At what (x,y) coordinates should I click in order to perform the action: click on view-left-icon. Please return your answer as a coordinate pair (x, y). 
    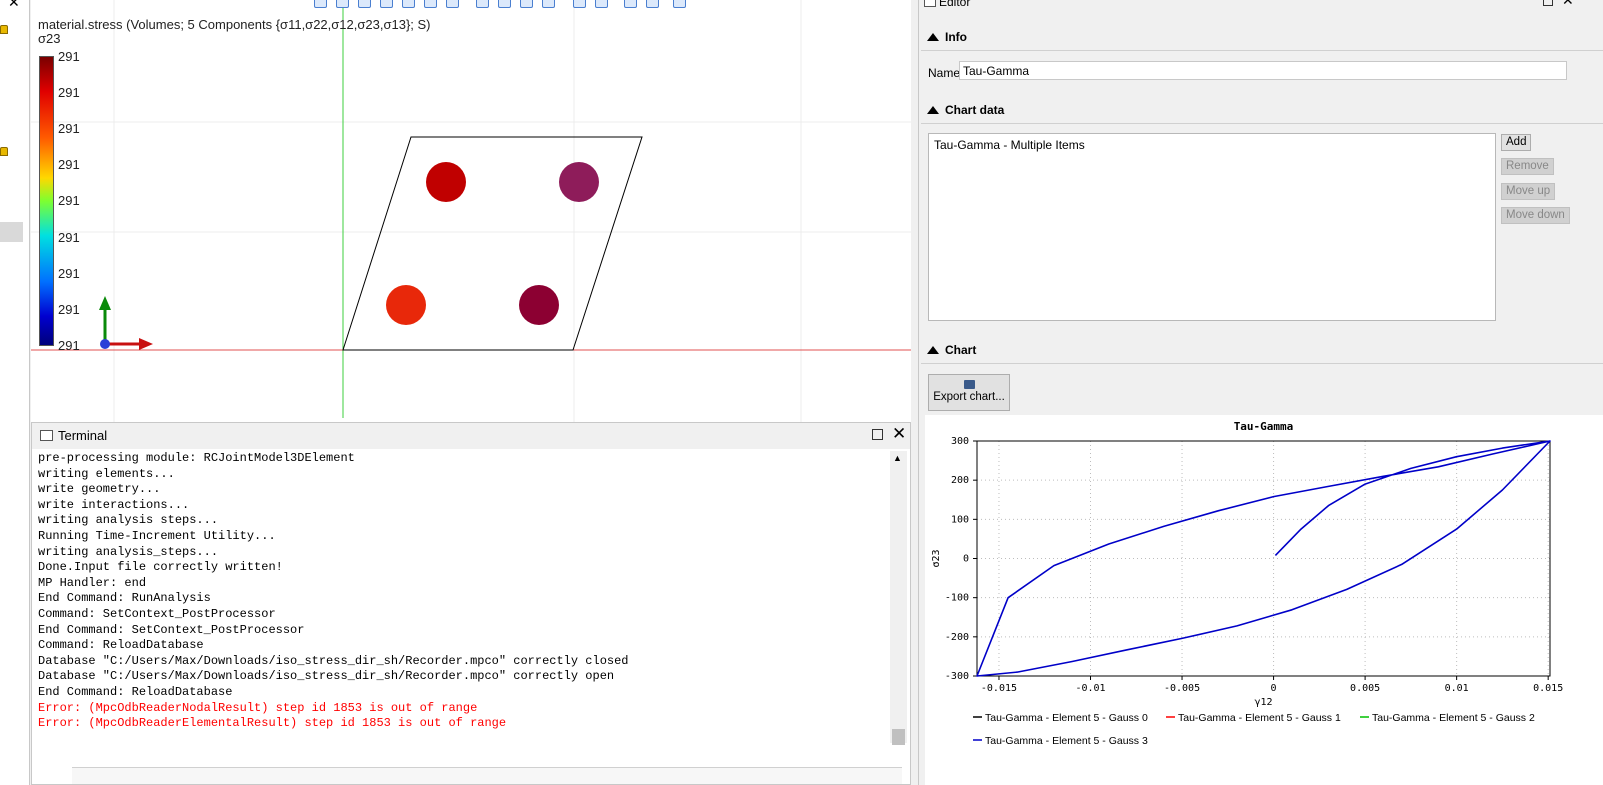
    Looking at the image, I should click on (386, 4).